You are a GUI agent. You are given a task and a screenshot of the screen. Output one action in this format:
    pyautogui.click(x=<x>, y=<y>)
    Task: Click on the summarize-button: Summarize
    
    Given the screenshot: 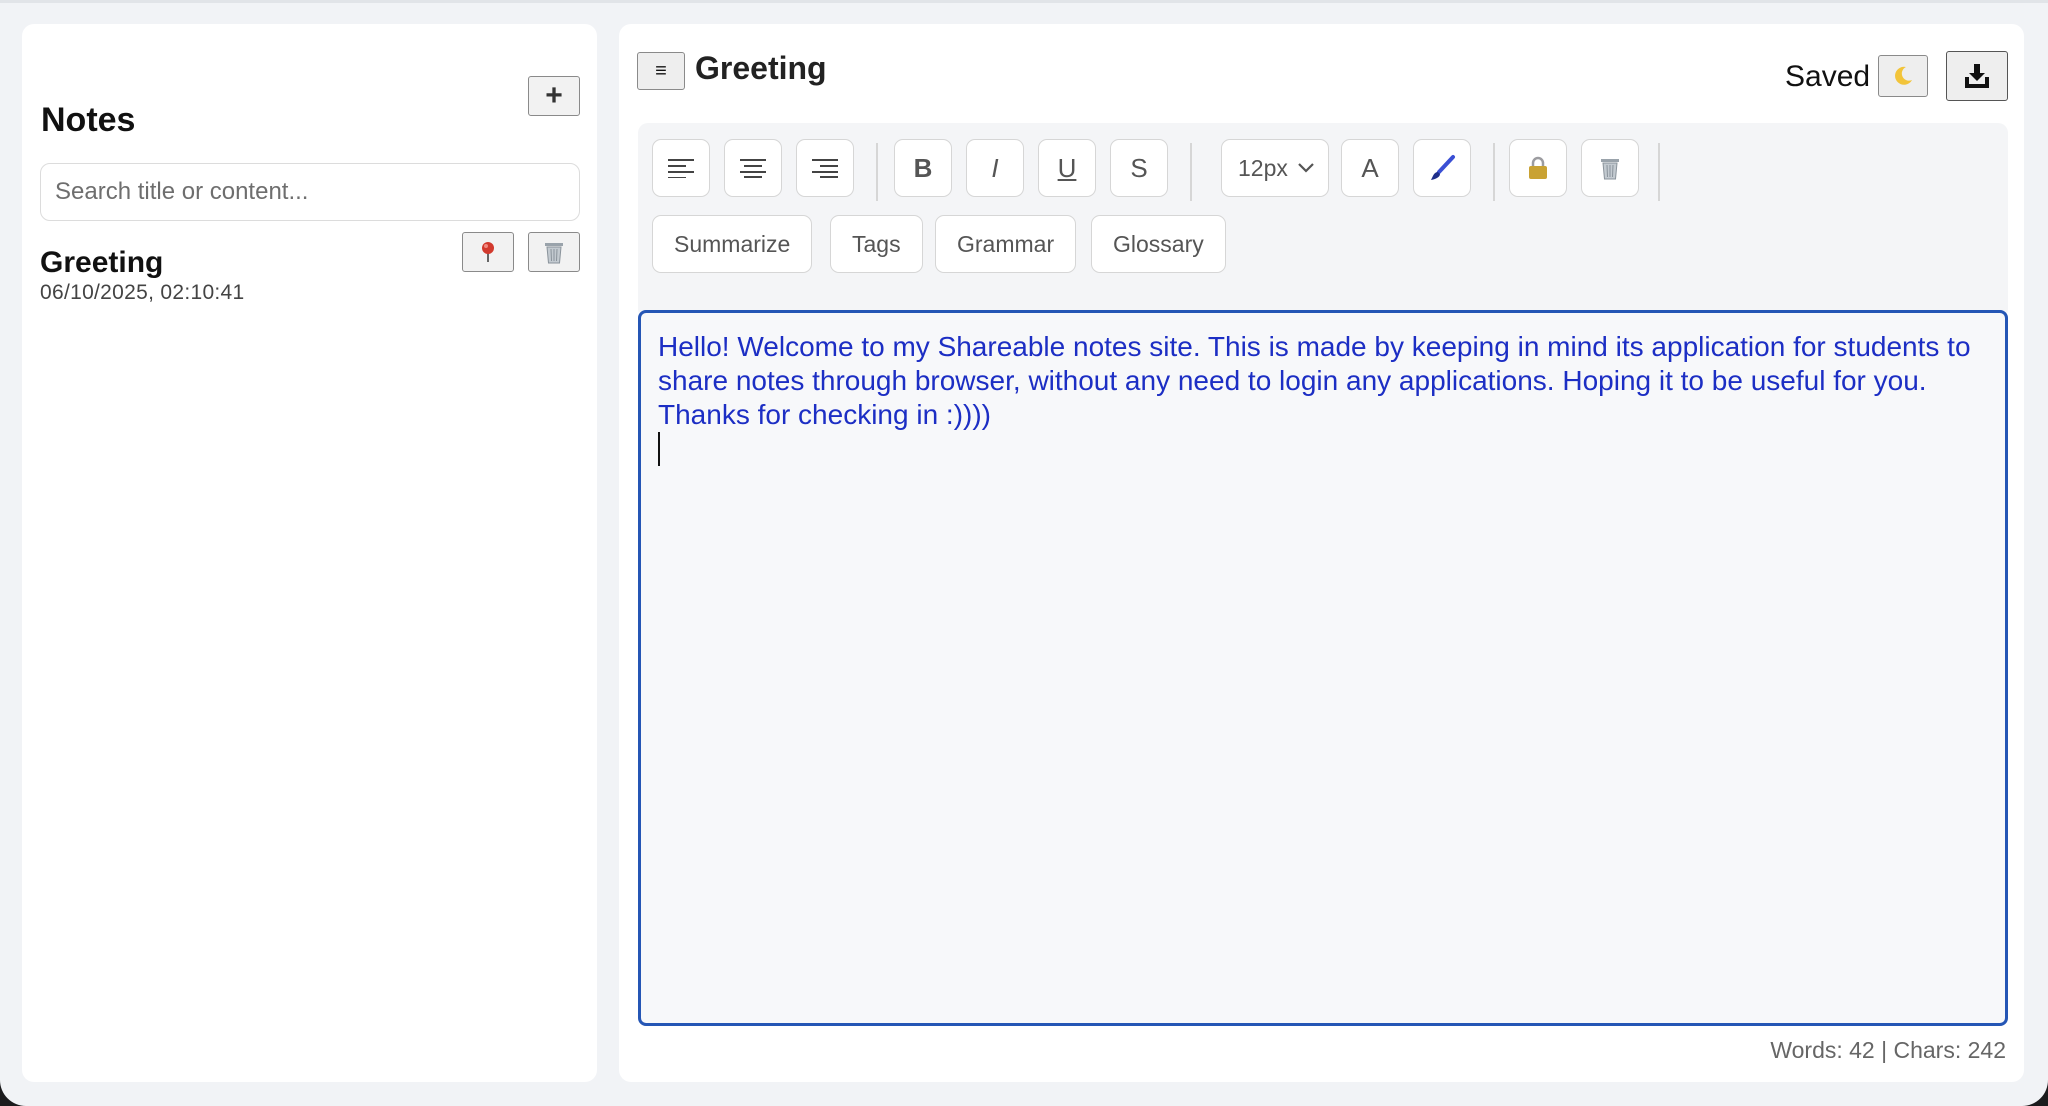 What is the action you would take?
    pyautogui.click(x=732, y=244)
    